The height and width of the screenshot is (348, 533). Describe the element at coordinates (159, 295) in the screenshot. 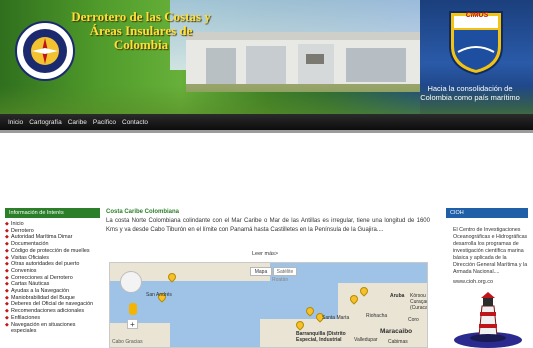

I see `place-san-andres: San Andrés` at that location.